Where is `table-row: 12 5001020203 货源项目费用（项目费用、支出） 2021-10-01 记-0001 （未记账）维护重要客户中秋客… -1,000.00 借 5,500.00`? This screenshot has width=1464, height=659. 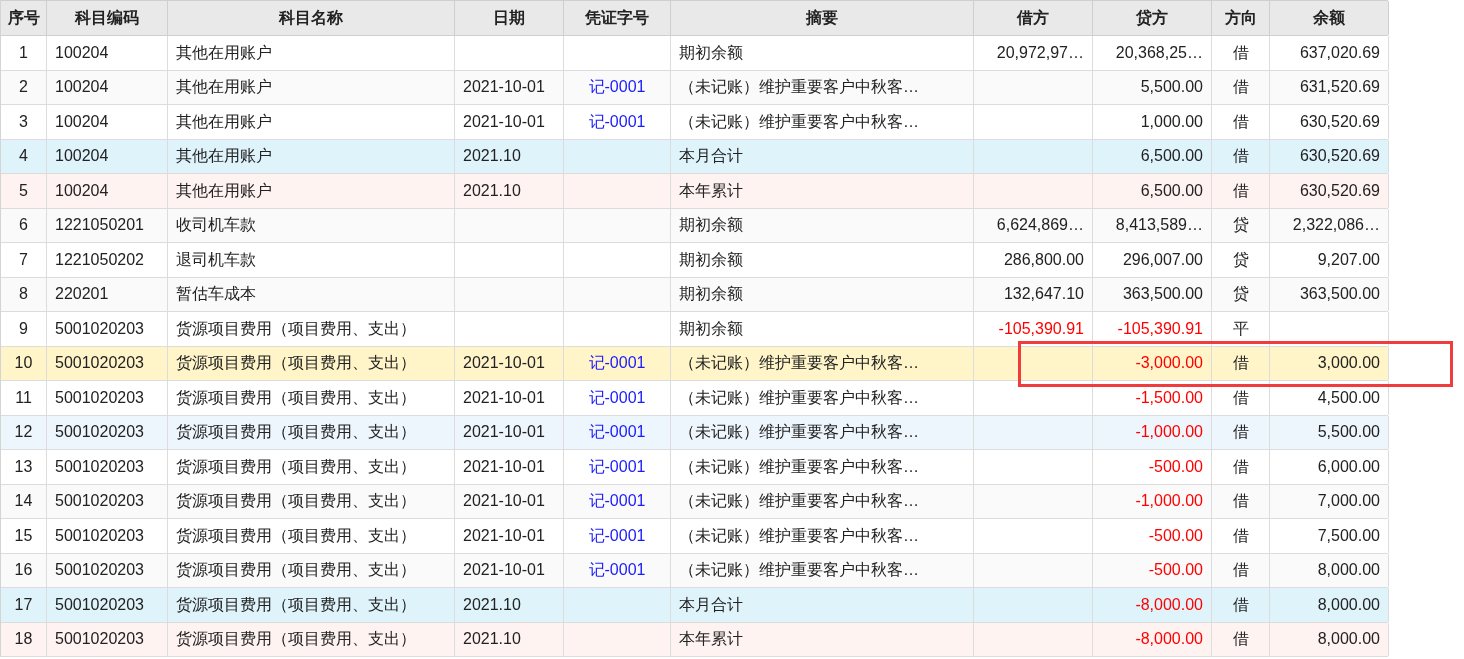 table-row: 12 5001020203 货源项目费用（项目费用、支出） 2021-10-01 记-0001 （未记账）维护重要客户中秋客… -1,000.00 借 5,500.00 is located at coordinates (694, 432).